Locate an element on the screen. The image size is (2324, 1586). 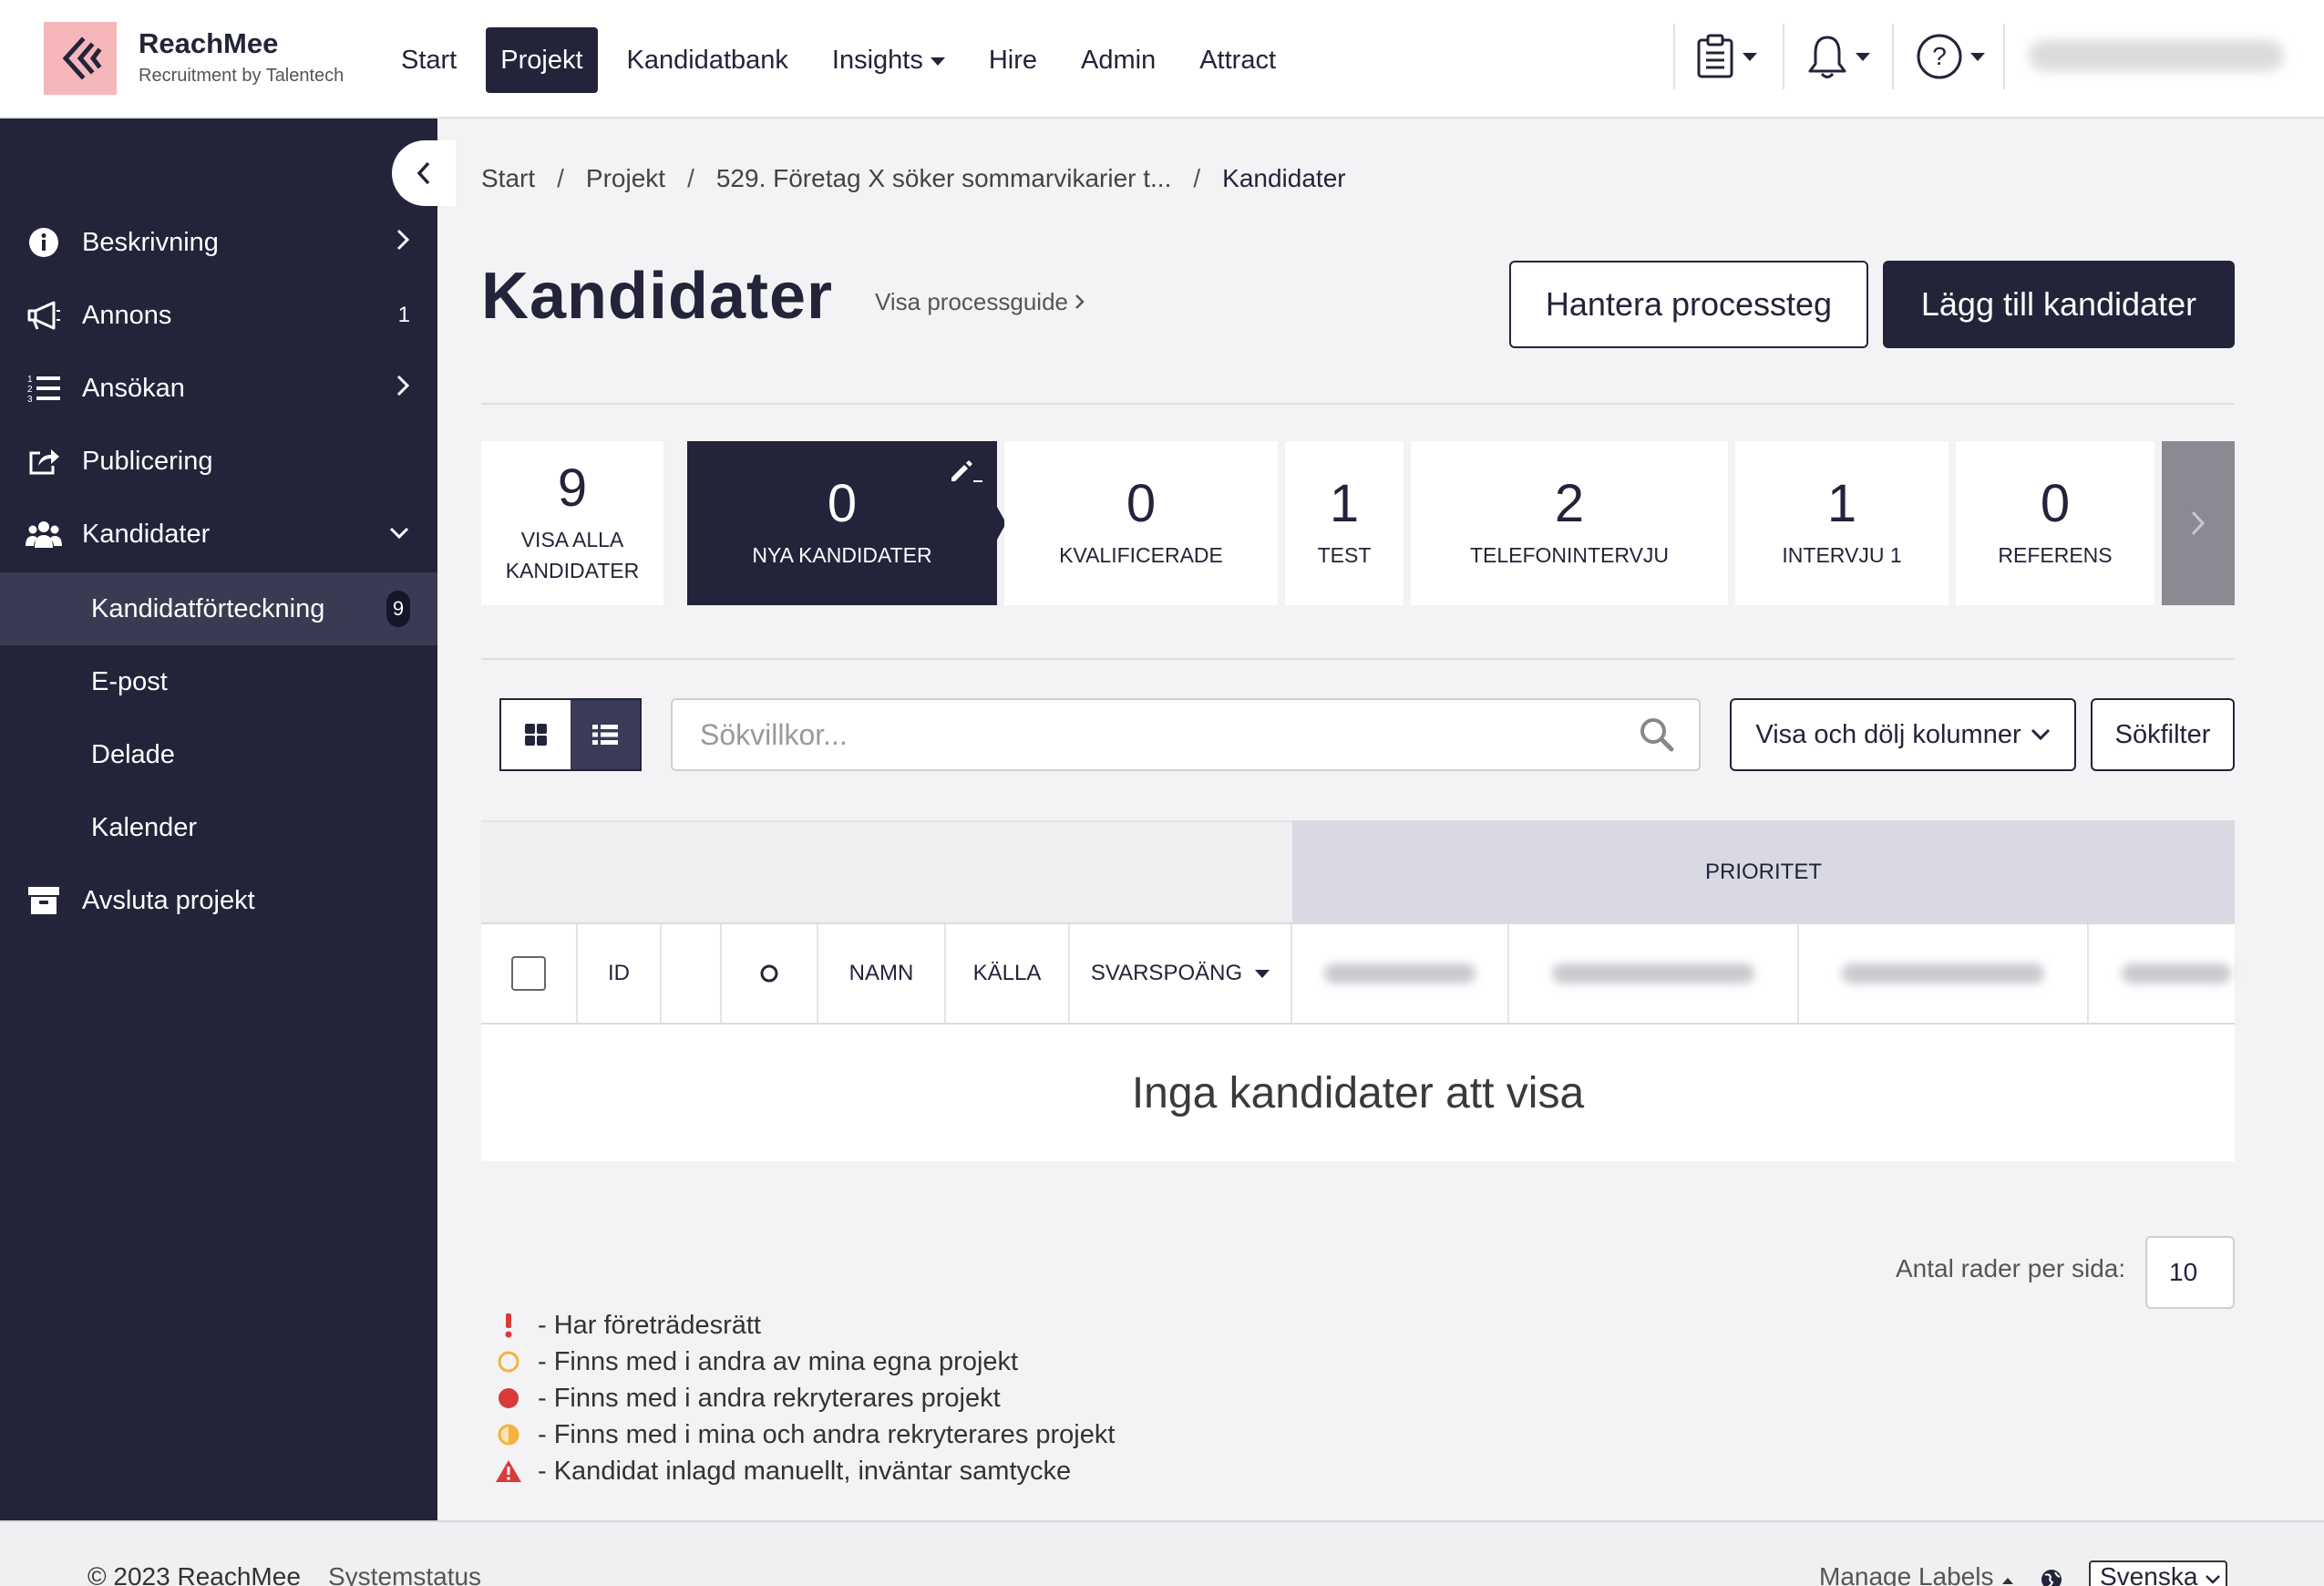
globe-icon is located at coordinates (2051, 1578).